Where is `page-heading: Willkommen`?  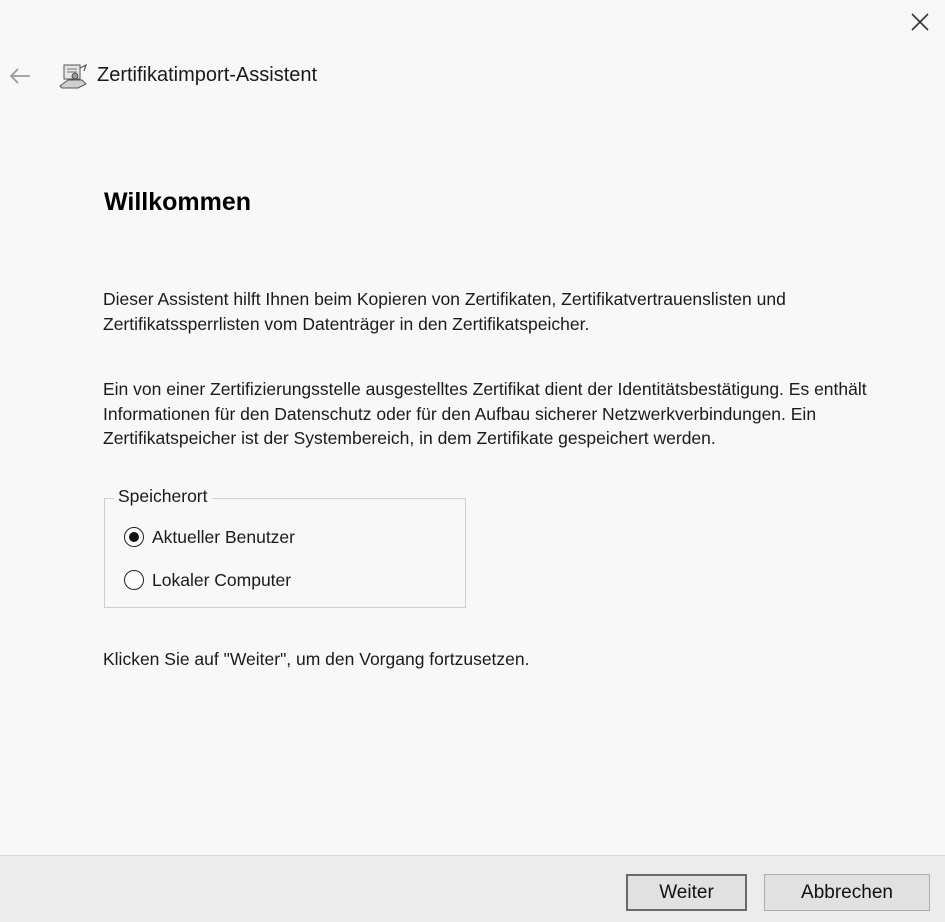 page-heading: Willkommen is located at coordinates (178, 202).